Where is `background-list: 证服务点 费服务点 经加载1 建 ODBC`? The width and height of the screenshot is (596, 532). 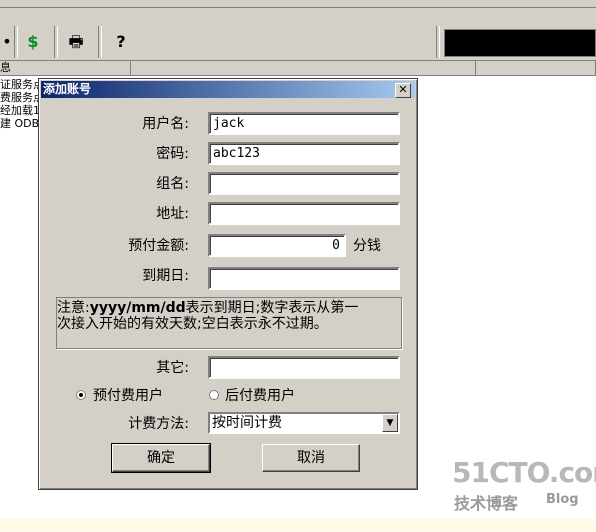 background-list: 证服务点 费服务点 经加载1 建 ODBC is located at coordinates (21, 104).